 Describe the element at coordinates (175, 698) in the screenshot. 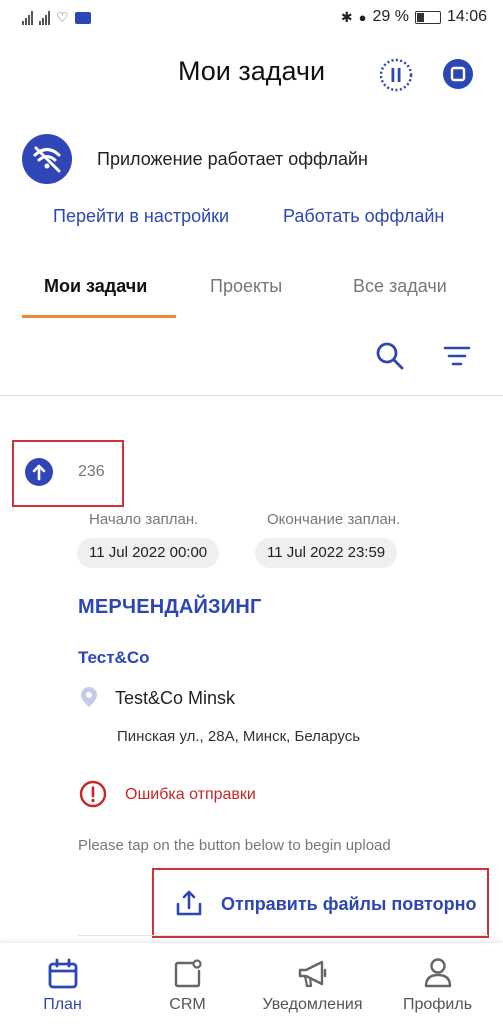

I see `store-name: Test&Co Minsk` at that location.